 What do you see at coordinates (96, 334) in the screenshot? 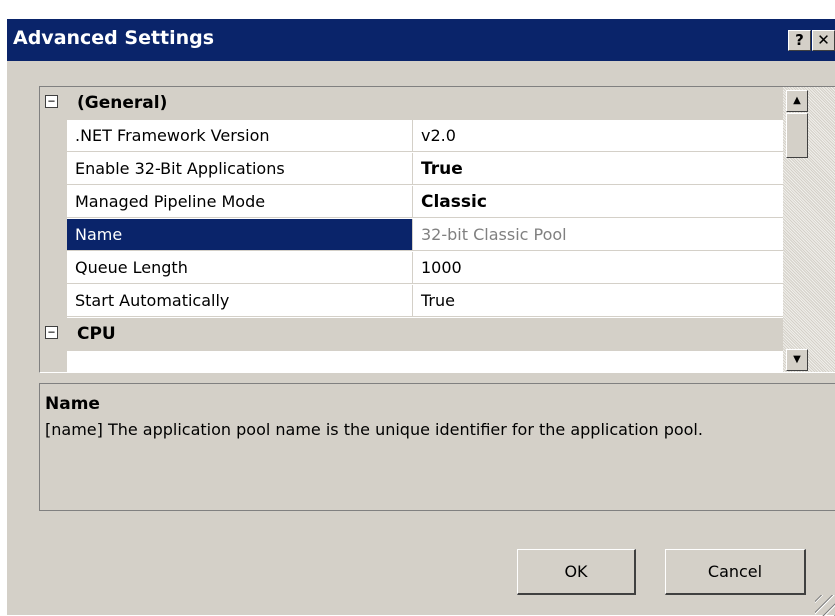
I see `category-label: CPU` at bounding box center [96, 334].